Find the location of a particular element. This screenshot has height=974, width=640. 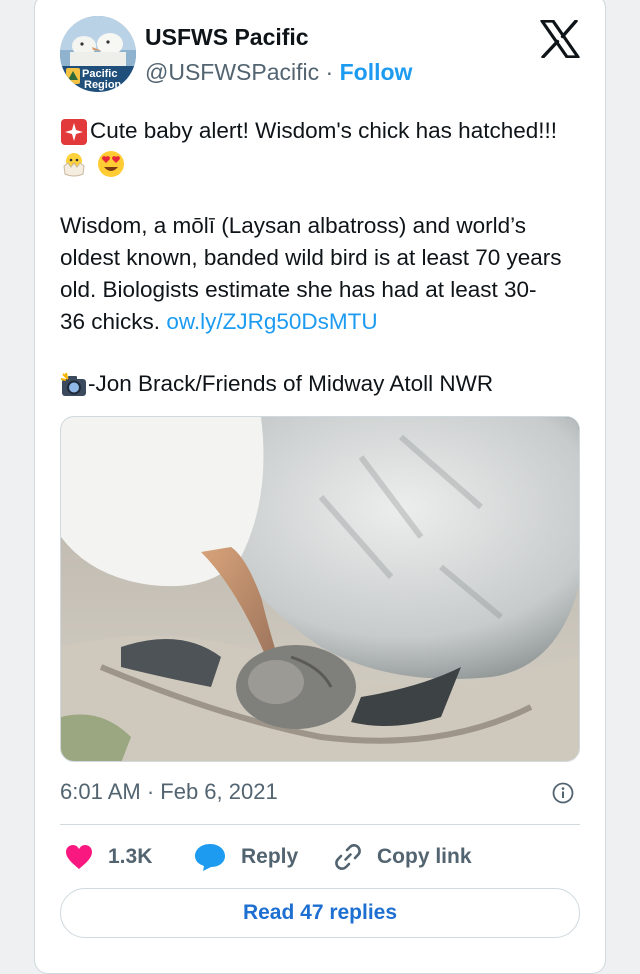

rotating-light-emoji is located at coordinates (74, 132).